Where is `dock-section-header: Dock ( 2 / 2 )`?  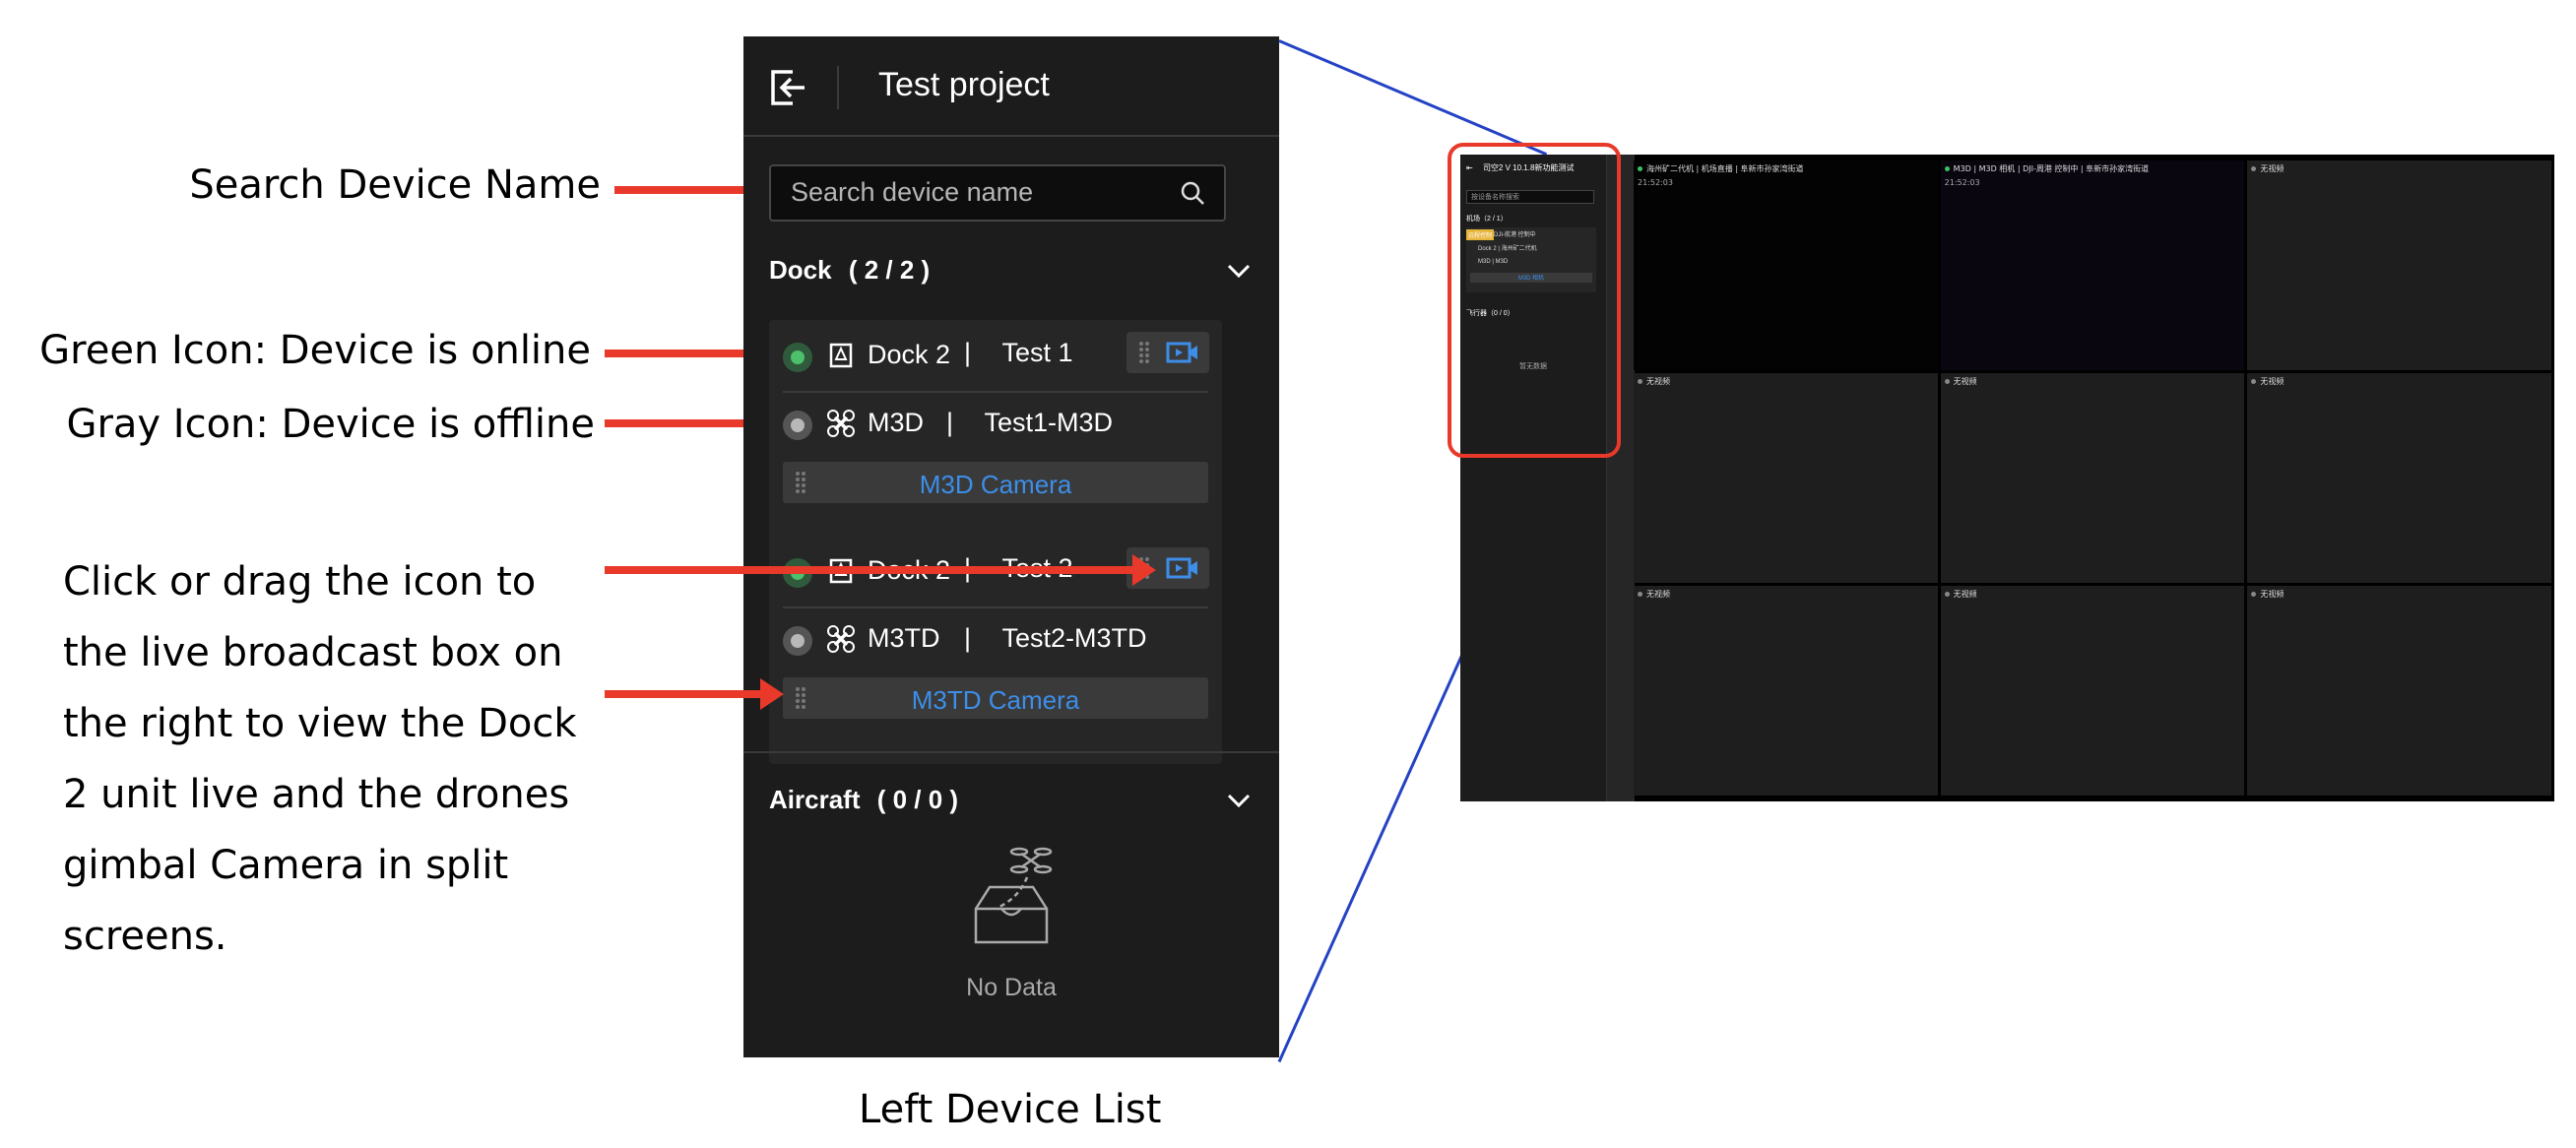 dock-section-header: Dock ( 2 / 2 ) is located at coordinates (849, 270).